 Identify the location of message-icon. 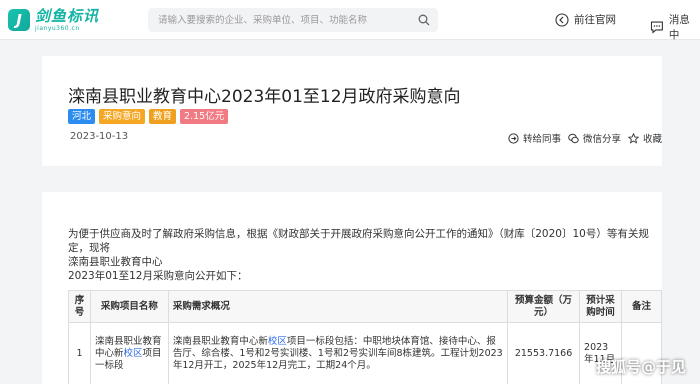
(656, 27).